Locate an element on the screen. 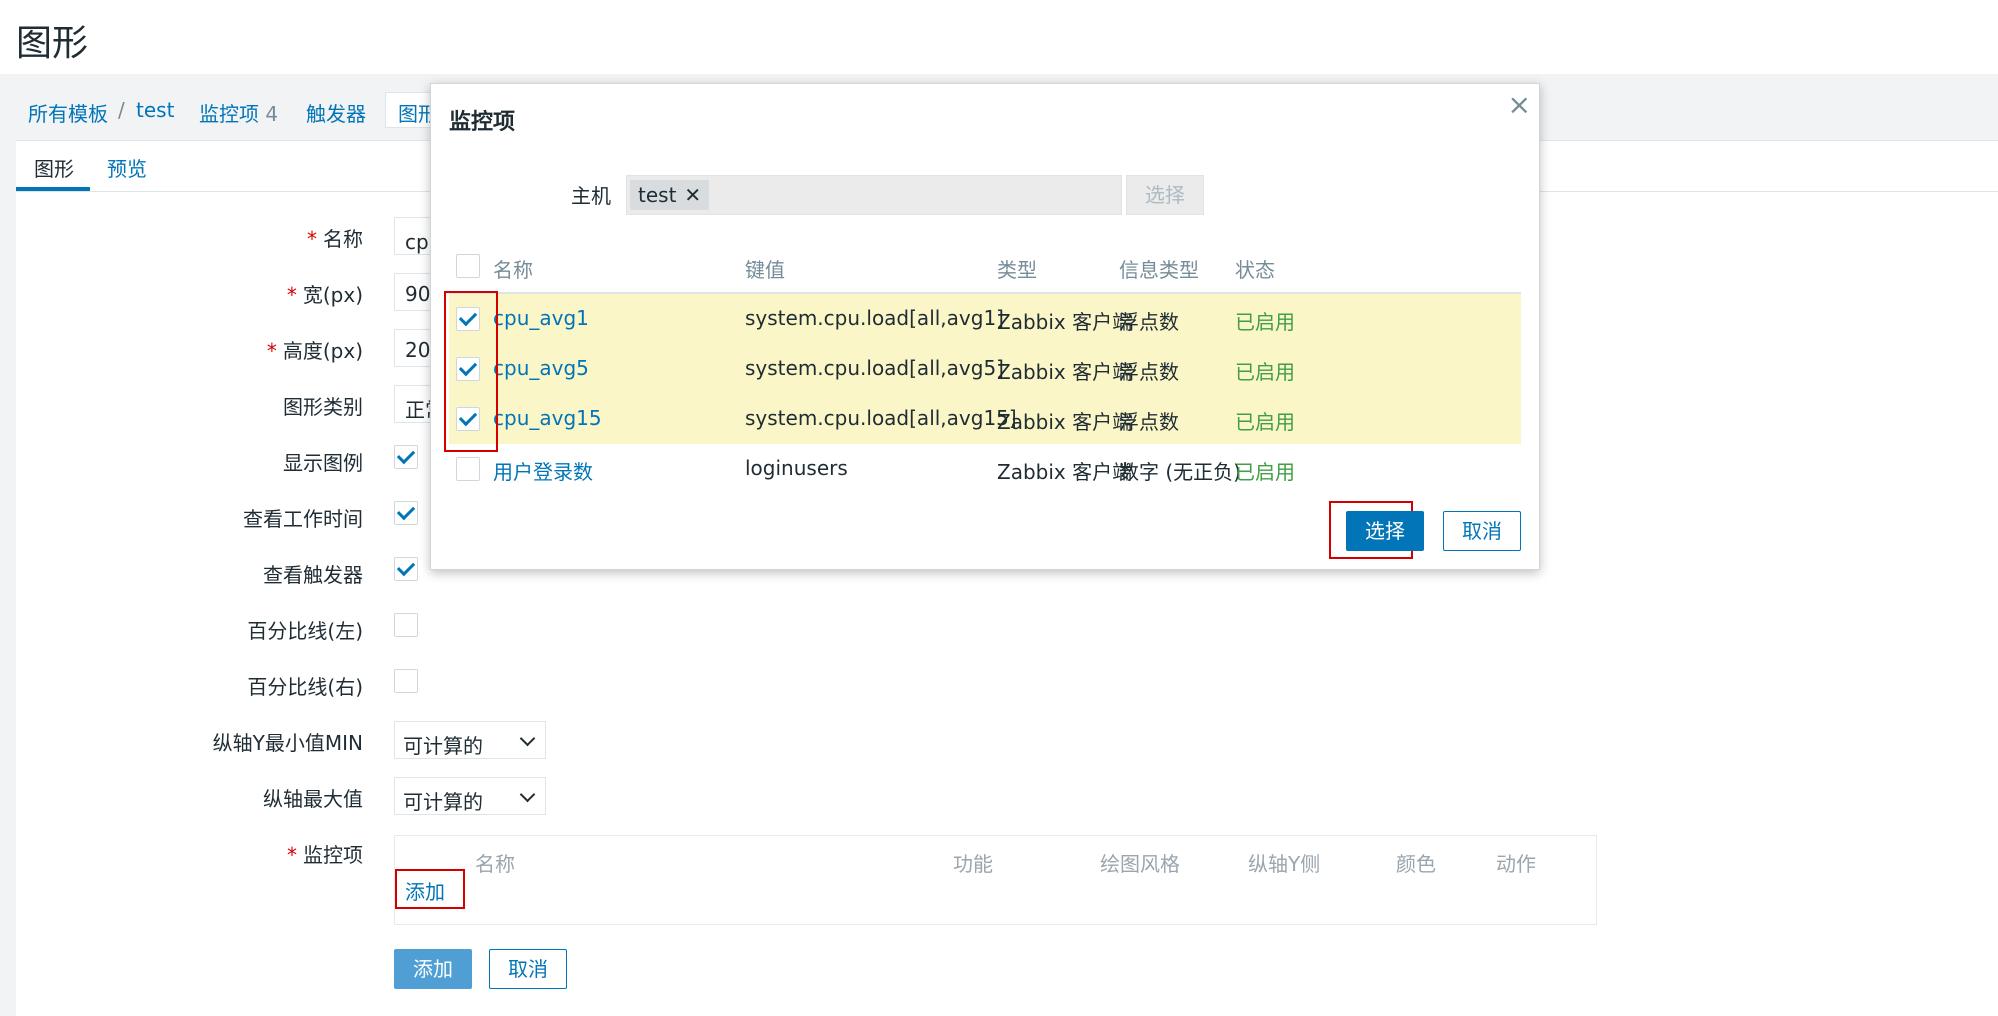  col-name: 名称 is located at coordinates (513, 268).